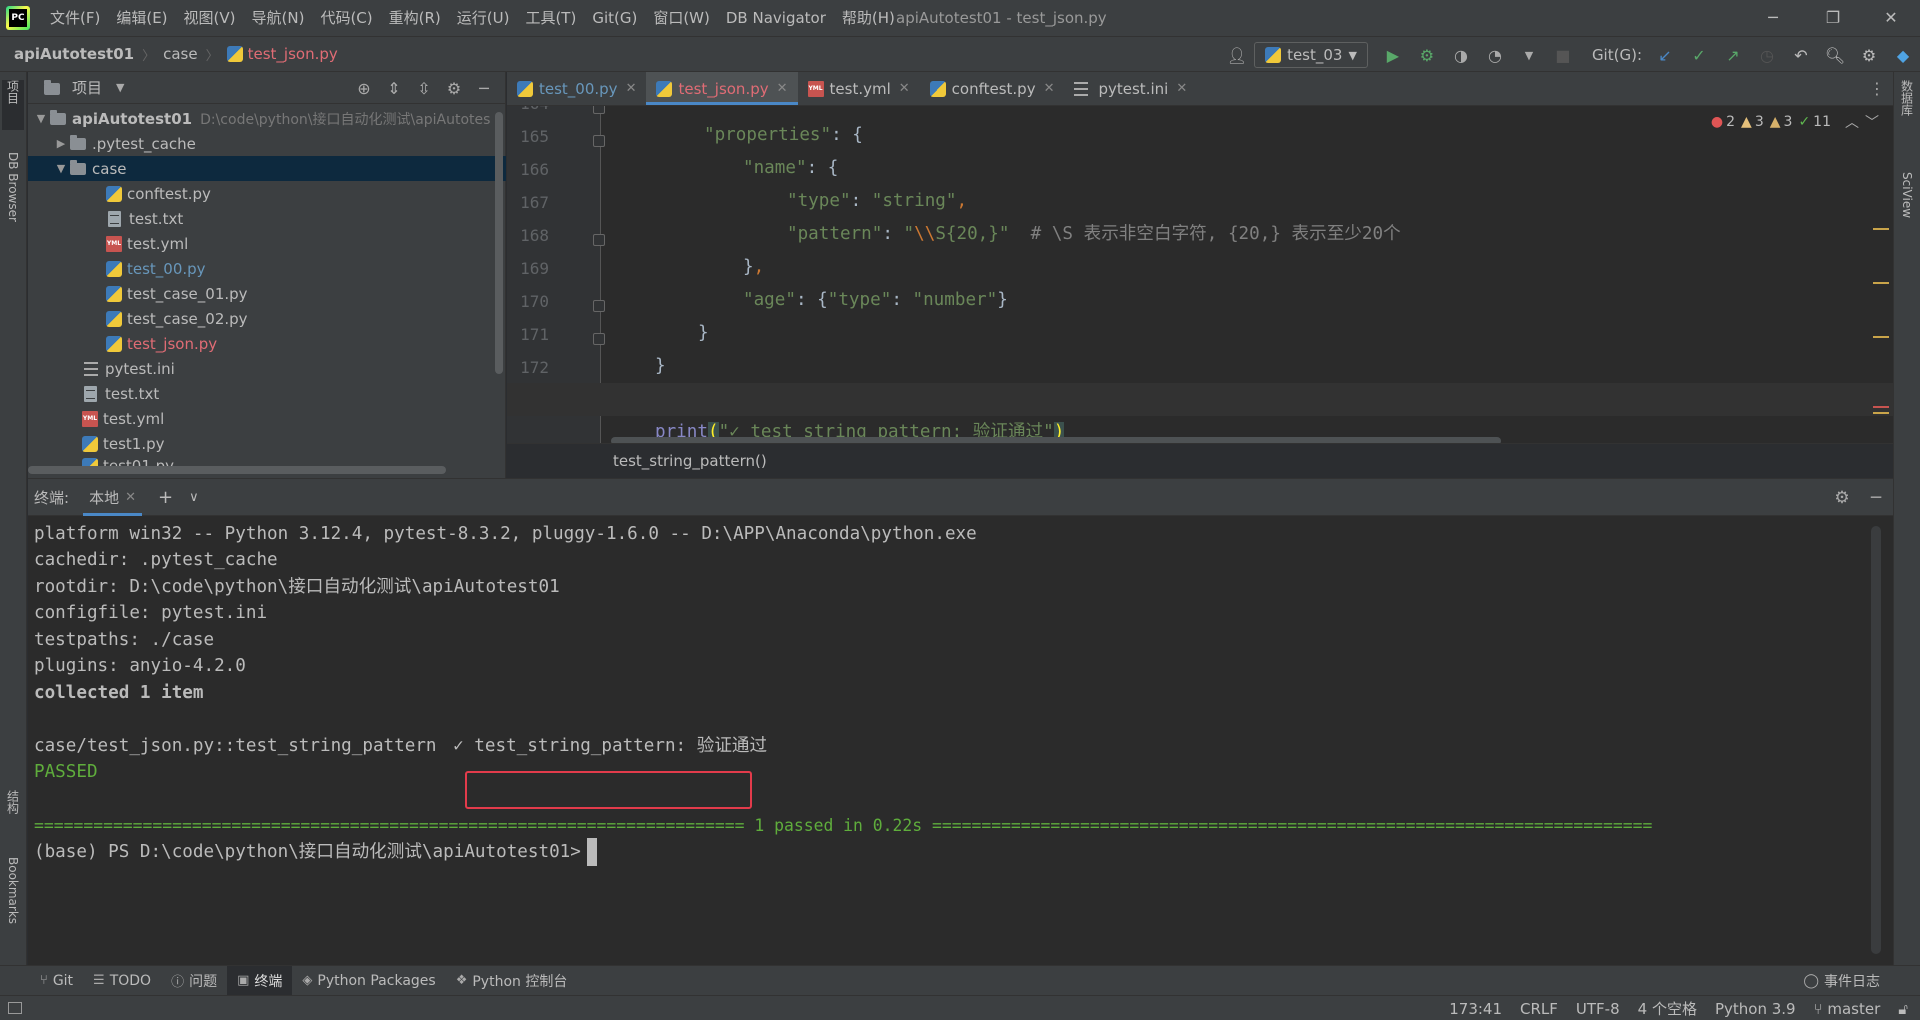 The width and height of the screenshot is (1920, 1020). What do you see at coordinates (681, 18) in the screenshot?
I see `menu-window: 窗口(W)` at bounding box center [681, 18].